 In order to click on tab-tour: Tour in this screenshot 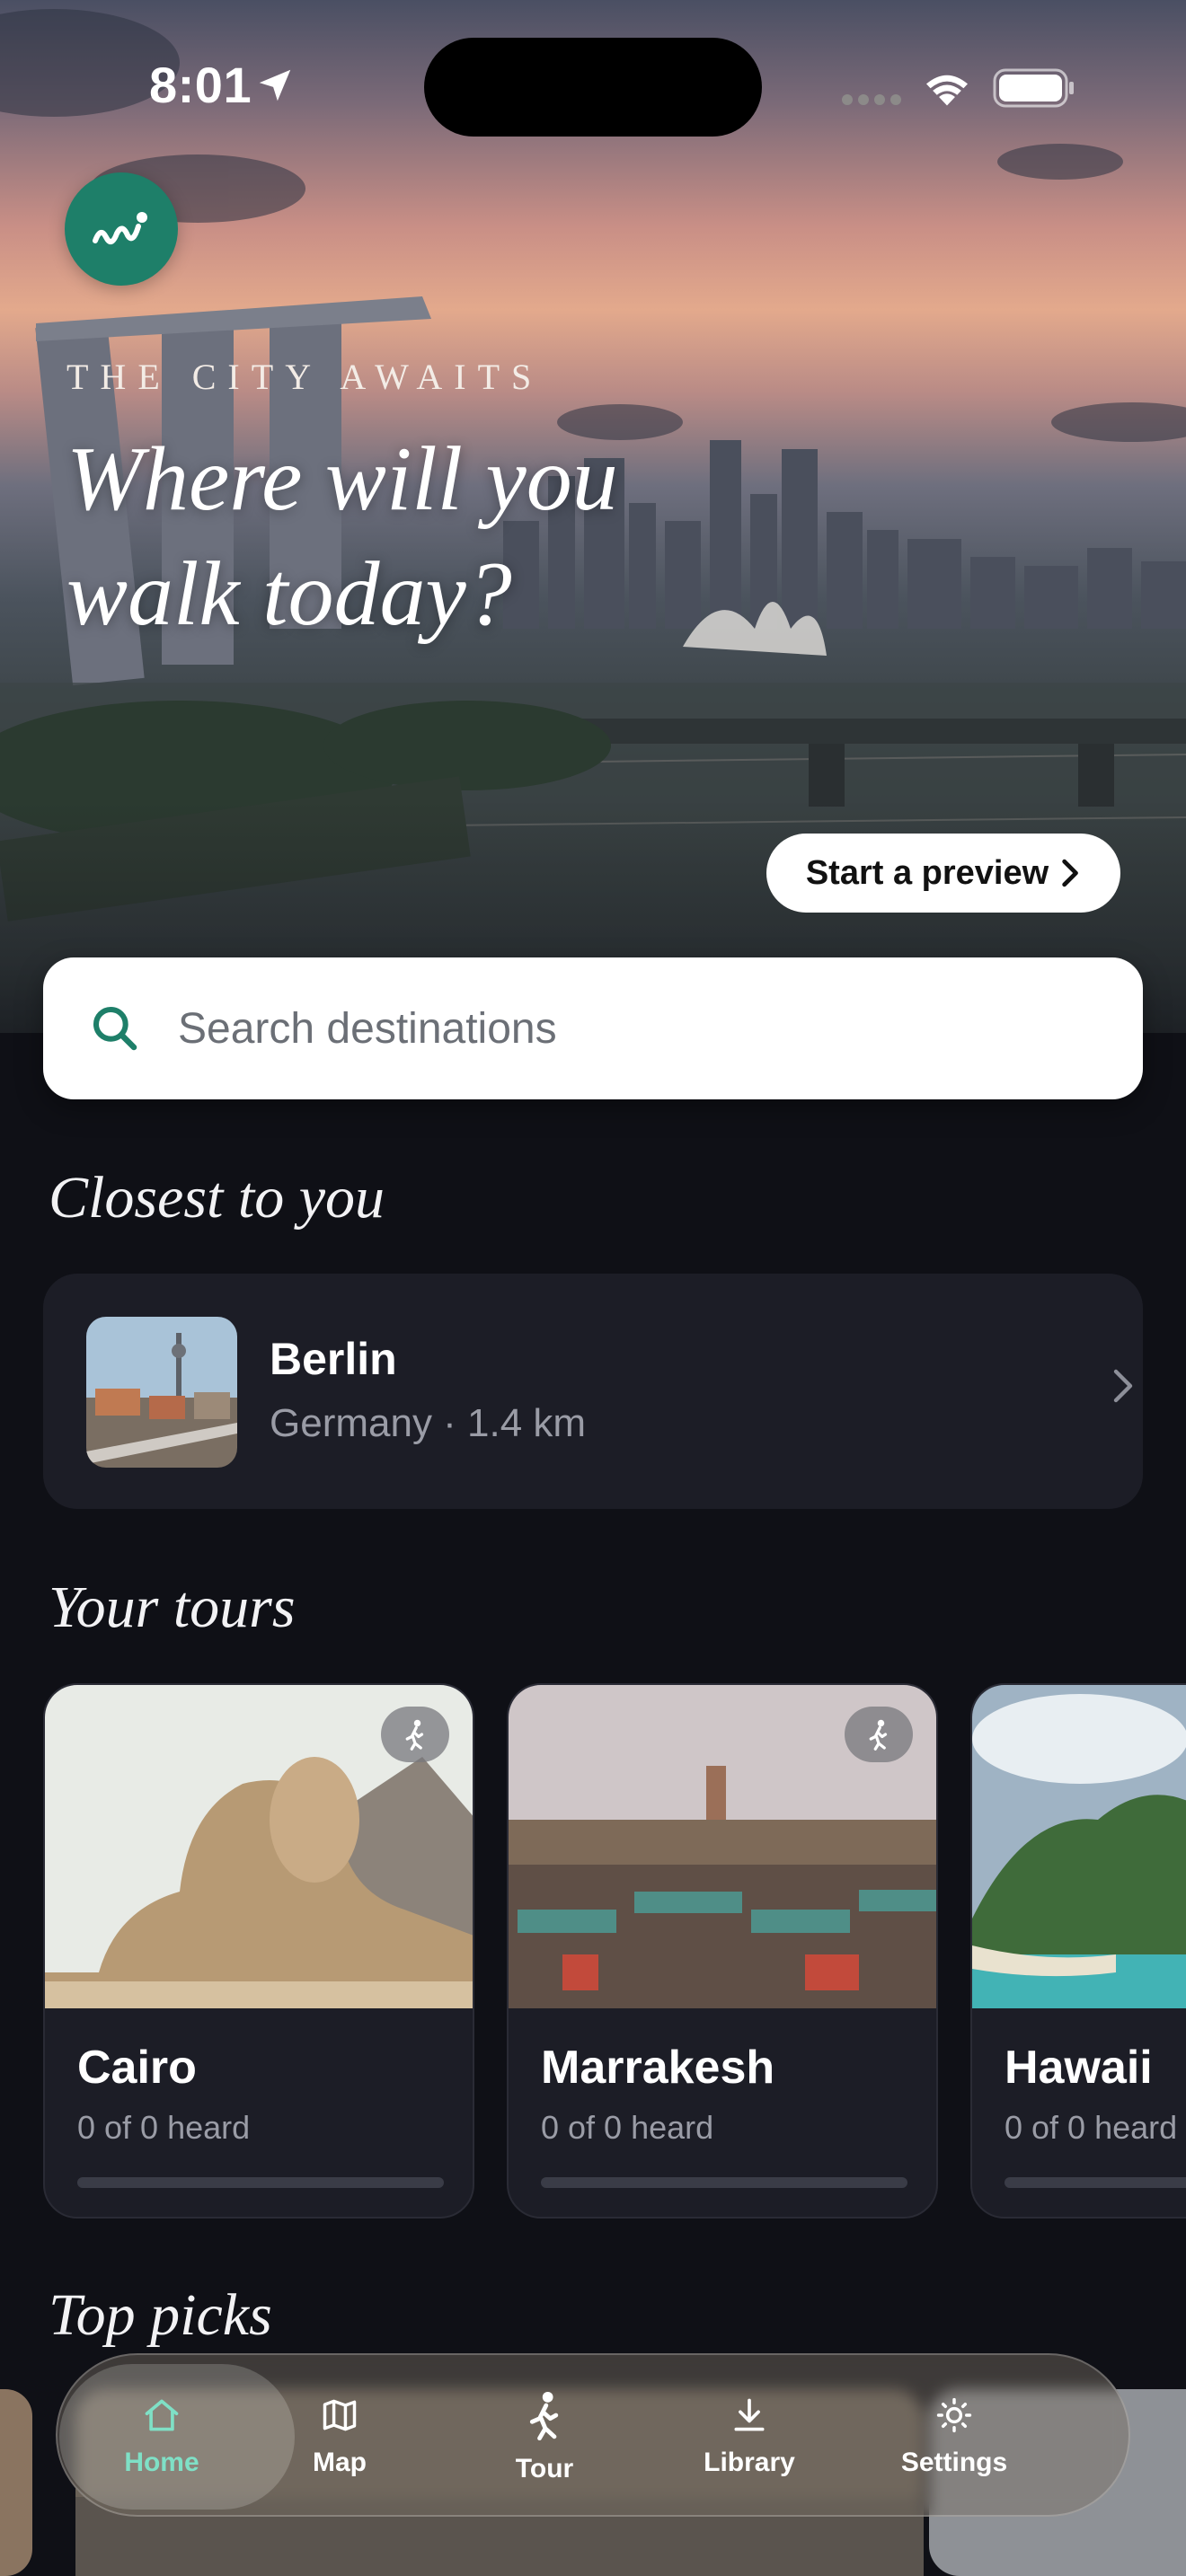, I will do `click(544, 2437)`.